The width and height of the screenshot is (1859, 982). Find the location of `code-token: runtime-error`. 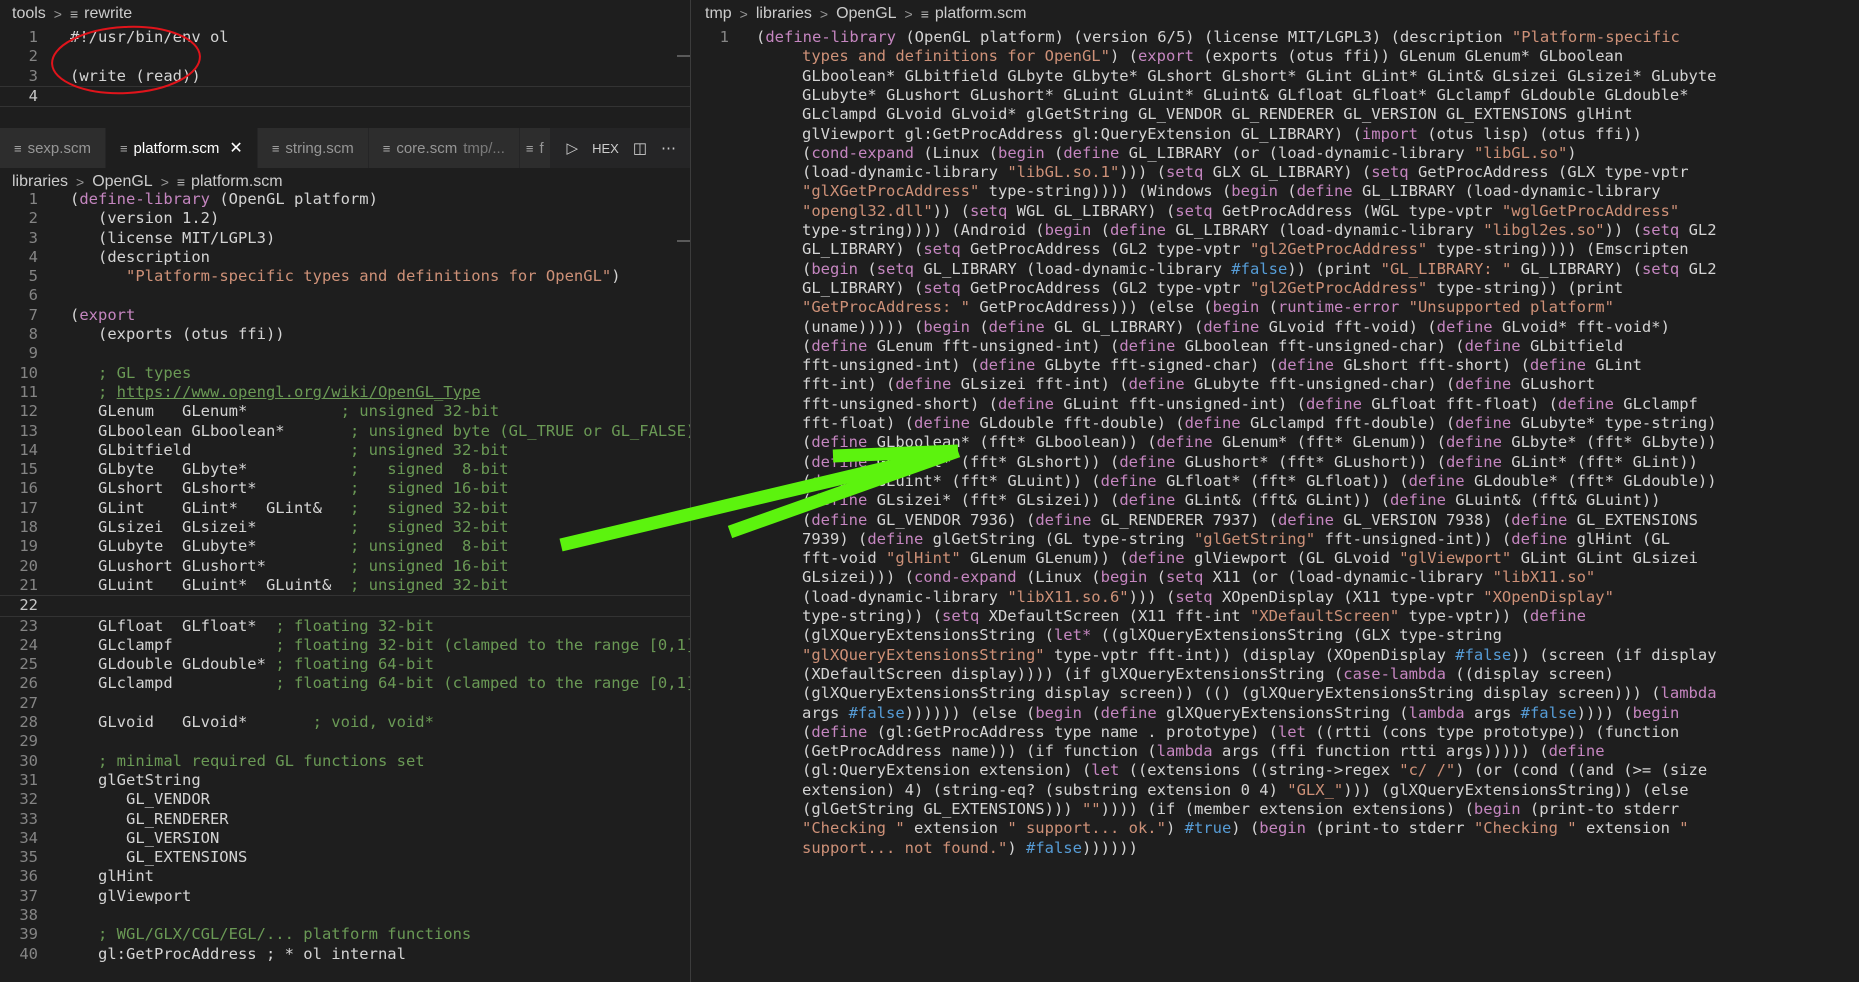

code-token: runtime-error is located at coordinates (1338, 307).